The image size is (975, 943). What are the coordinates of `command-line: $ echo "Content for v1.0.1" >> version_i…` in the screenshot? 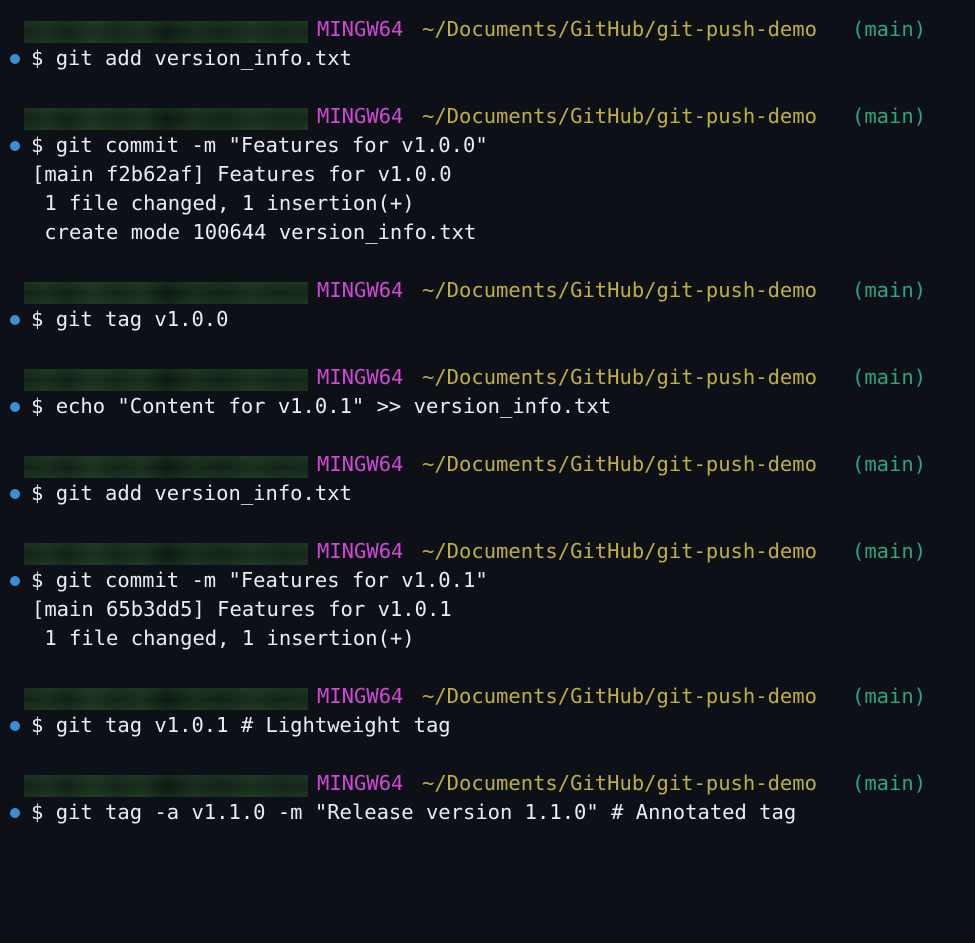 It's located at (305, 406).